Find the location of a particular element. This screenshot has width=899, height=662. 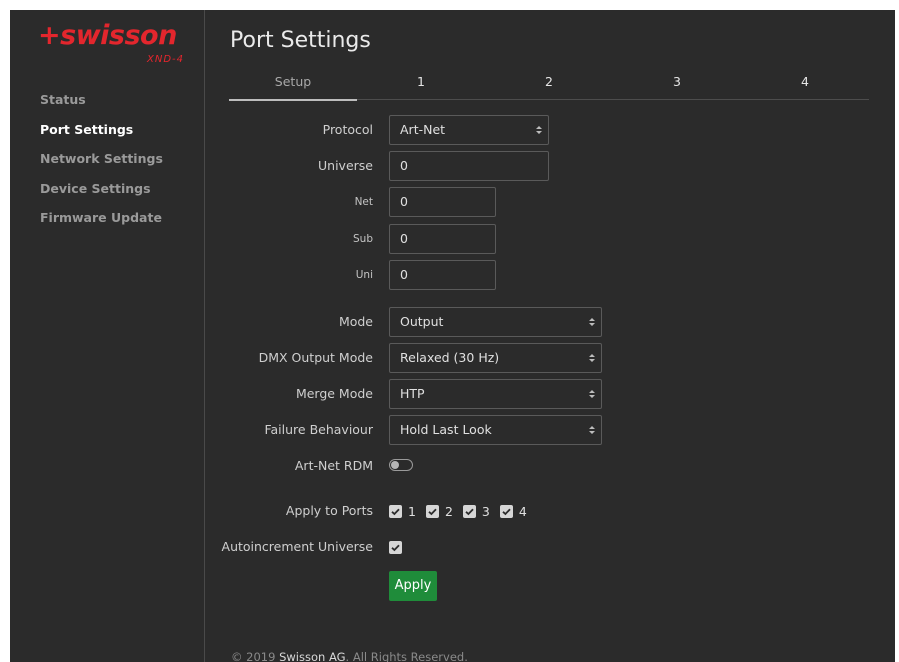

autoincrement-row: Autoincrement Universe is located at coordinates (555, 547).